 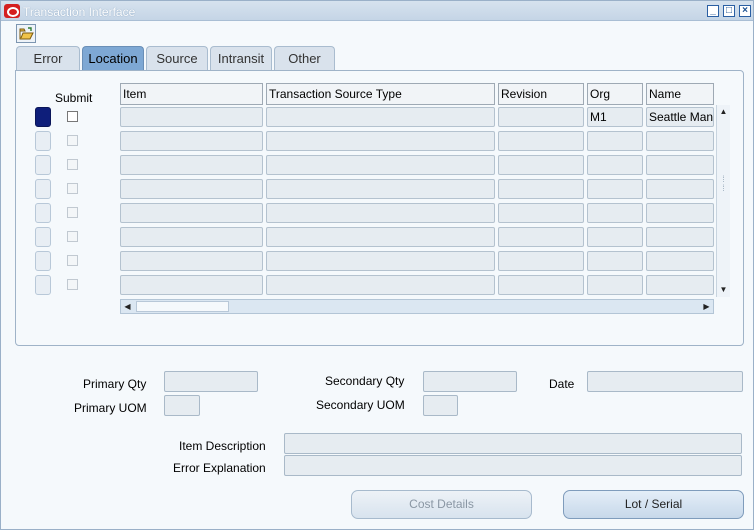 I want to click on tab-location: Location, so click(x=113, y=58).